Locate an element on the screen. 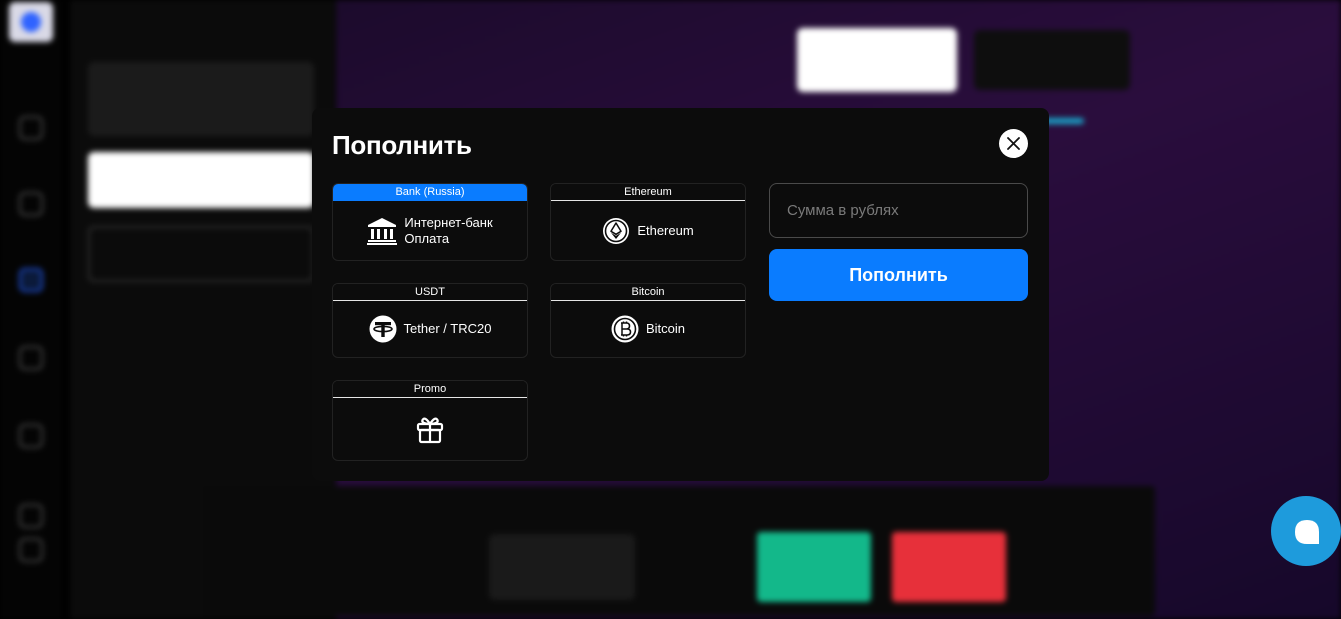  close-icon is located at coordinates (1013, 143).